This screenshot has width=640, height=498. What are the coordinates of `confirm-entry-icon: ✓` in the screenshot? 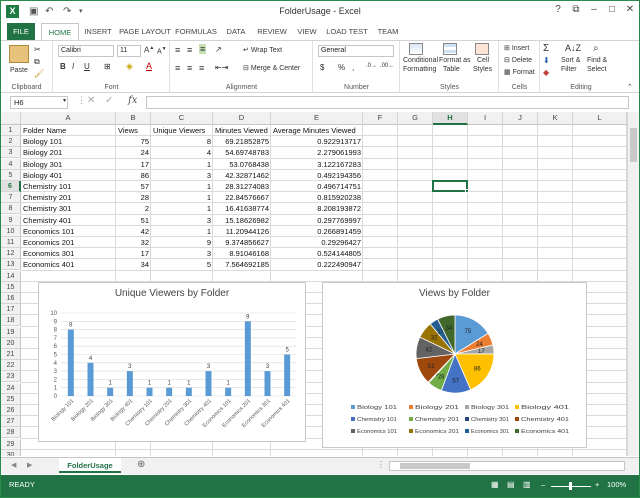 It's located at (109, 100).